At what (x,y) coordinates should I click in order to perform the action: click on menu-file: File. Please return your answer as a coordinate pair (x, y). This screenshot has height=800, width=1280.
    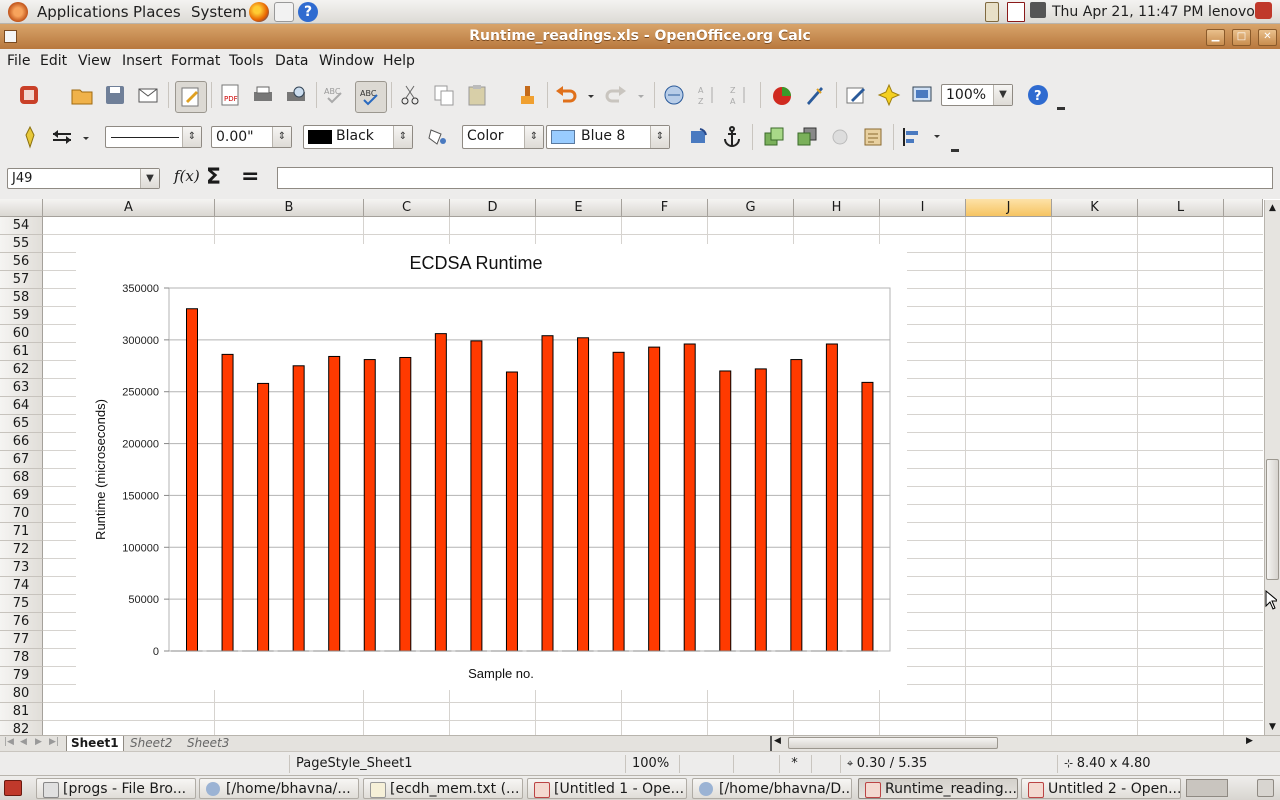
    Looking at the image, I should click on (18, 61).